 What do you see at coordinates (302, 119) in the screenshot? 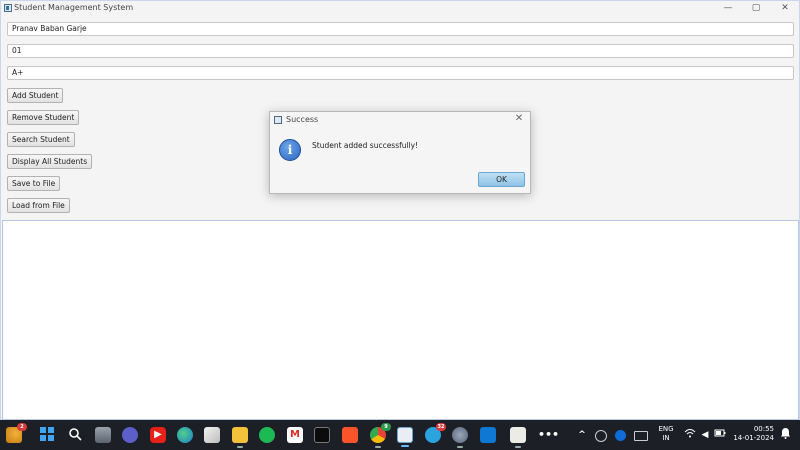
I see `dialog-title: Success` at bounding box center [302, 119].